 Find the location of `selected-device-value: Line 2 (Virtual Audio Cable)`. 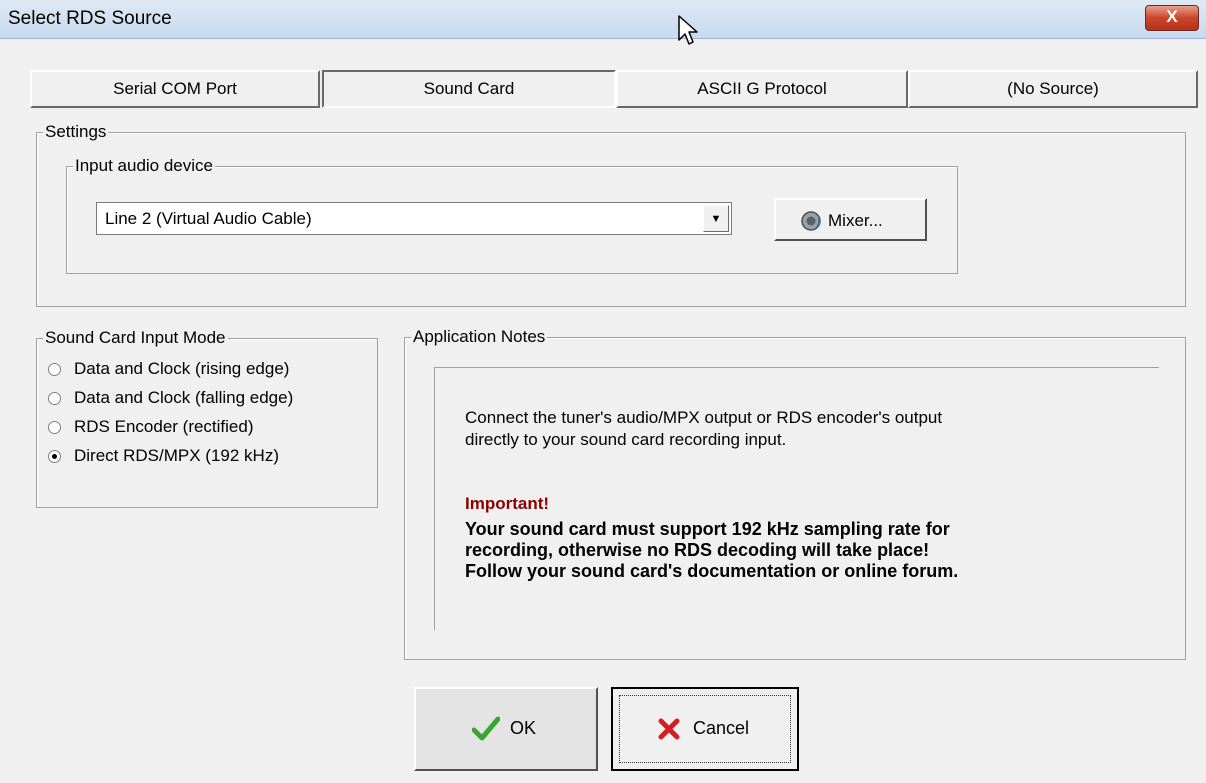

selected-device-value: Line 2 (Virtual Audio Cable) is located at coordinates (208, 218).